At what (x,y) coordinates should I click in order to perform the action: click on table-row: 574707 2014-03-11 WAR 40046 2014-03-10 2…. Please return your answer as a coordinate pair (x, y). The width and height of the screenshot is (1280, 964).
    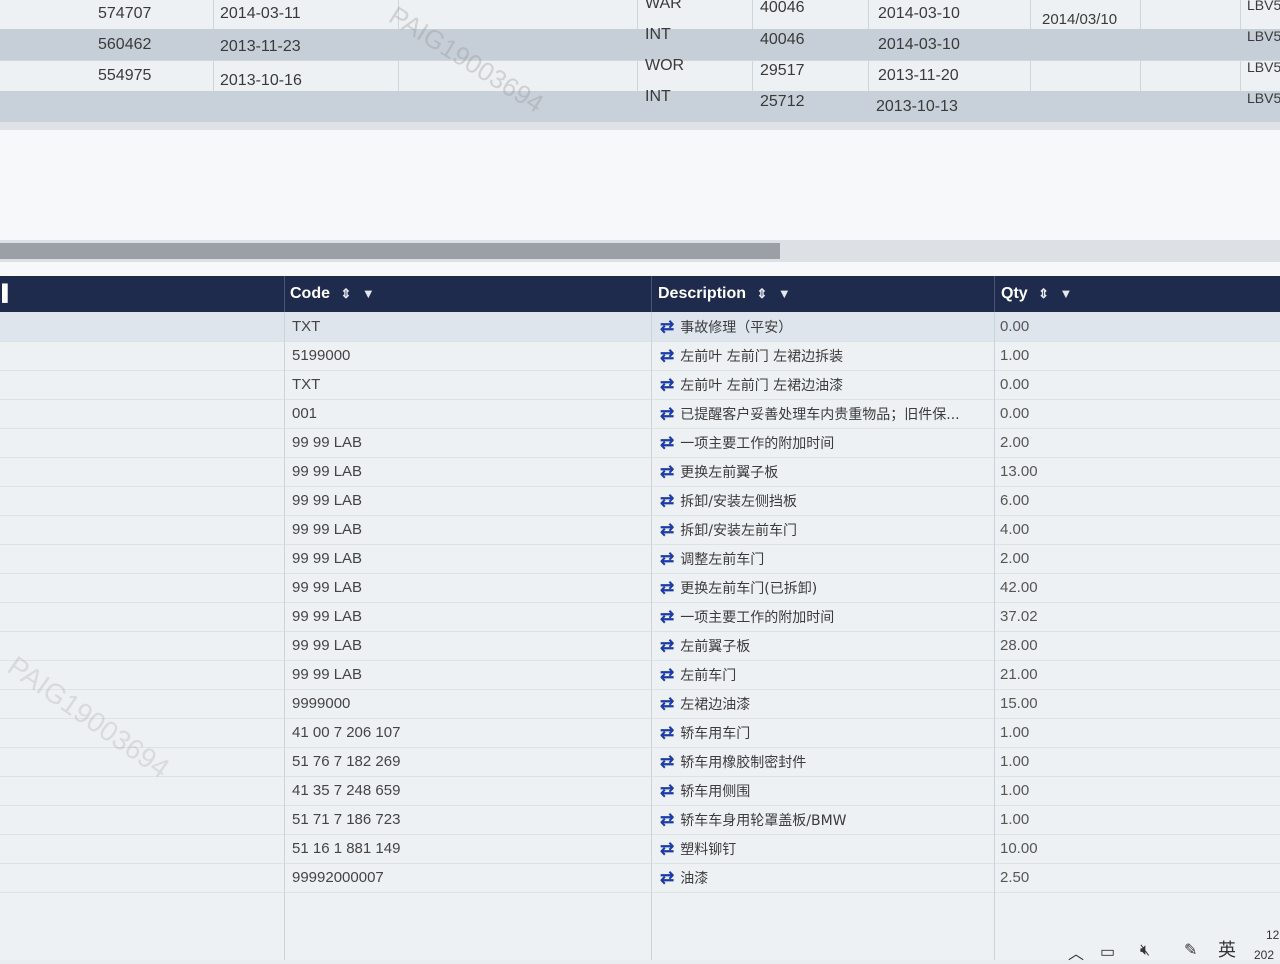
    Looking at the image, I should click on (640, 15).